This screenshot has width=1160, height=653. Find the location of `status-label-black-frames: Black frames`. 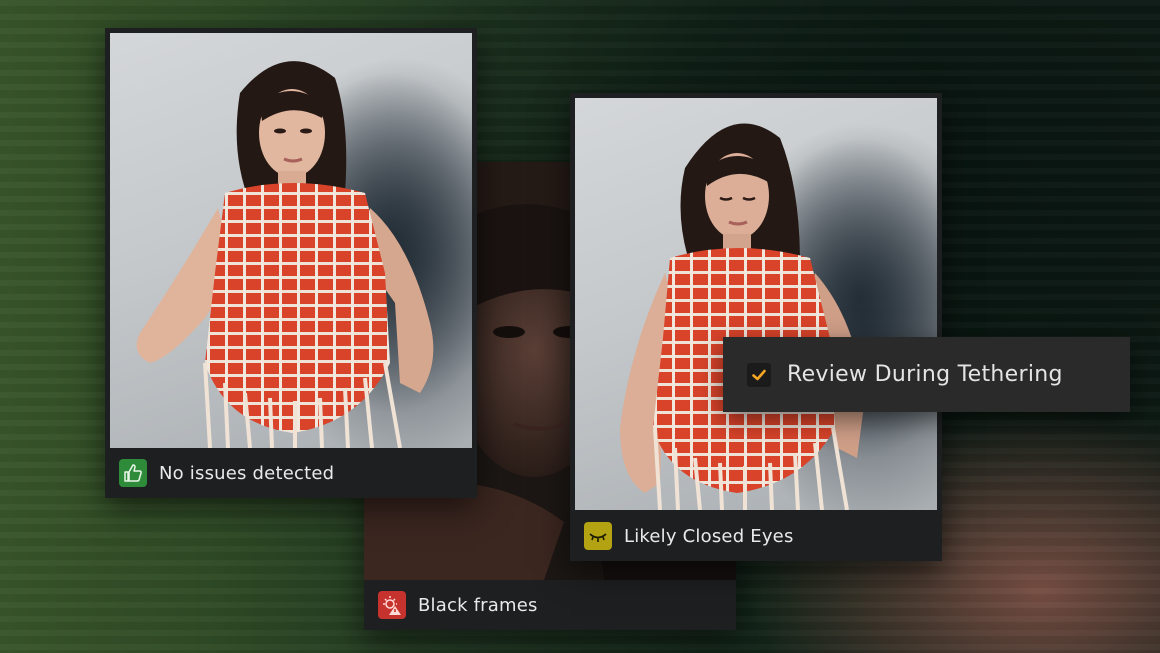

status-label-black-frames: Black frames is located at coordinates (478, 605).